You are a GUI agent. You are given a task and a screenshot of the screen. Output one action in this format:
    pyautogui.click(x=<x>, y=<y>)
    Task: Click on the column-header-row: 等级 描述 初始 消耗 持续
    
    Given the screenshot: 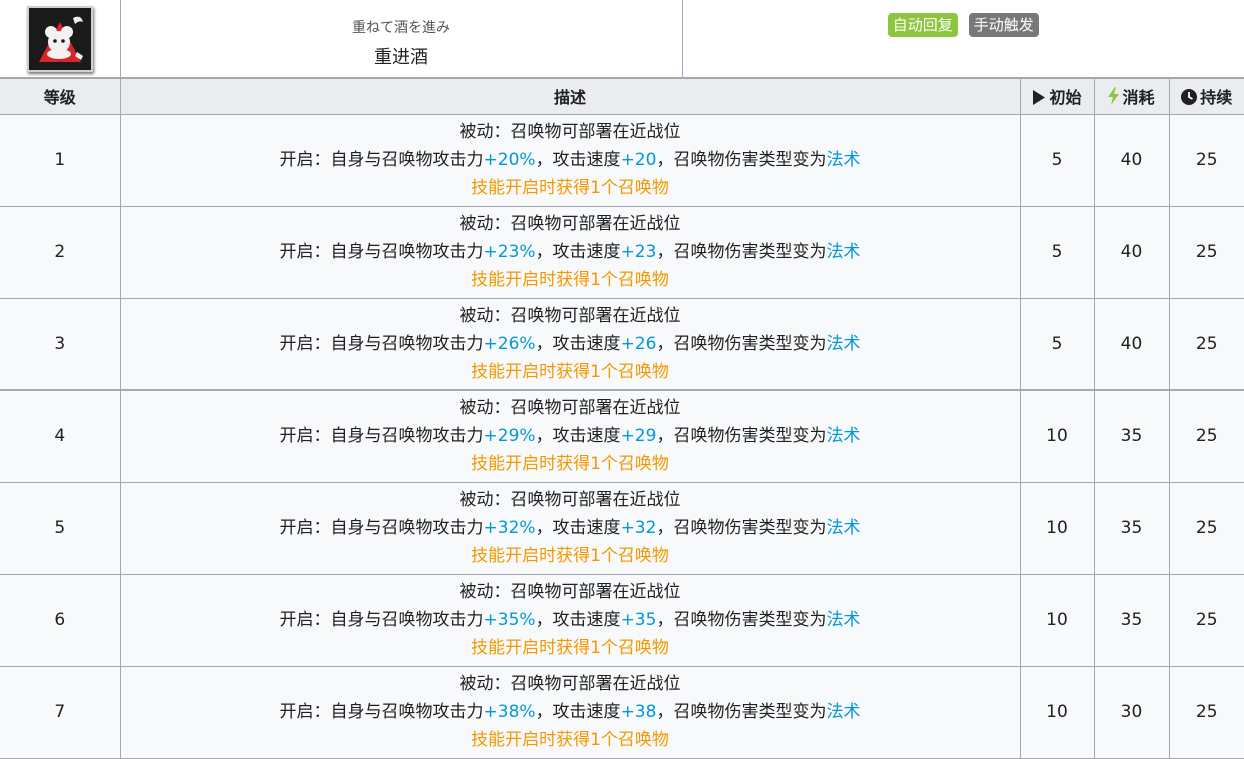 What is the action you would take?
    pyautogui.click(x=622, y=96)
    